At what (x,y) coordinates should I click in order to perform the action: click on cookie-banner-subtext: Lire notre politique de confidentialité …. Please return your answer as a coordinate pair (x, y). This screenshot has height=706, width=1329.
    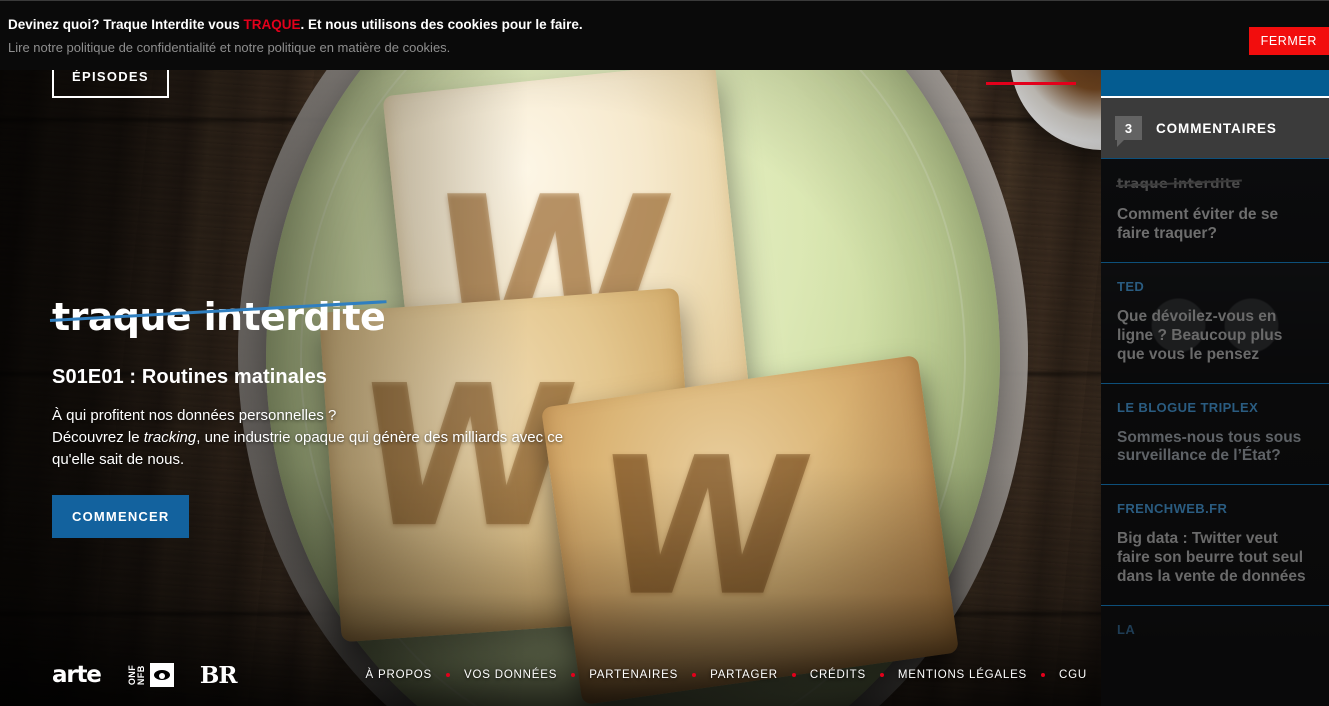
    Looking at the image, I should click on (229, 47).